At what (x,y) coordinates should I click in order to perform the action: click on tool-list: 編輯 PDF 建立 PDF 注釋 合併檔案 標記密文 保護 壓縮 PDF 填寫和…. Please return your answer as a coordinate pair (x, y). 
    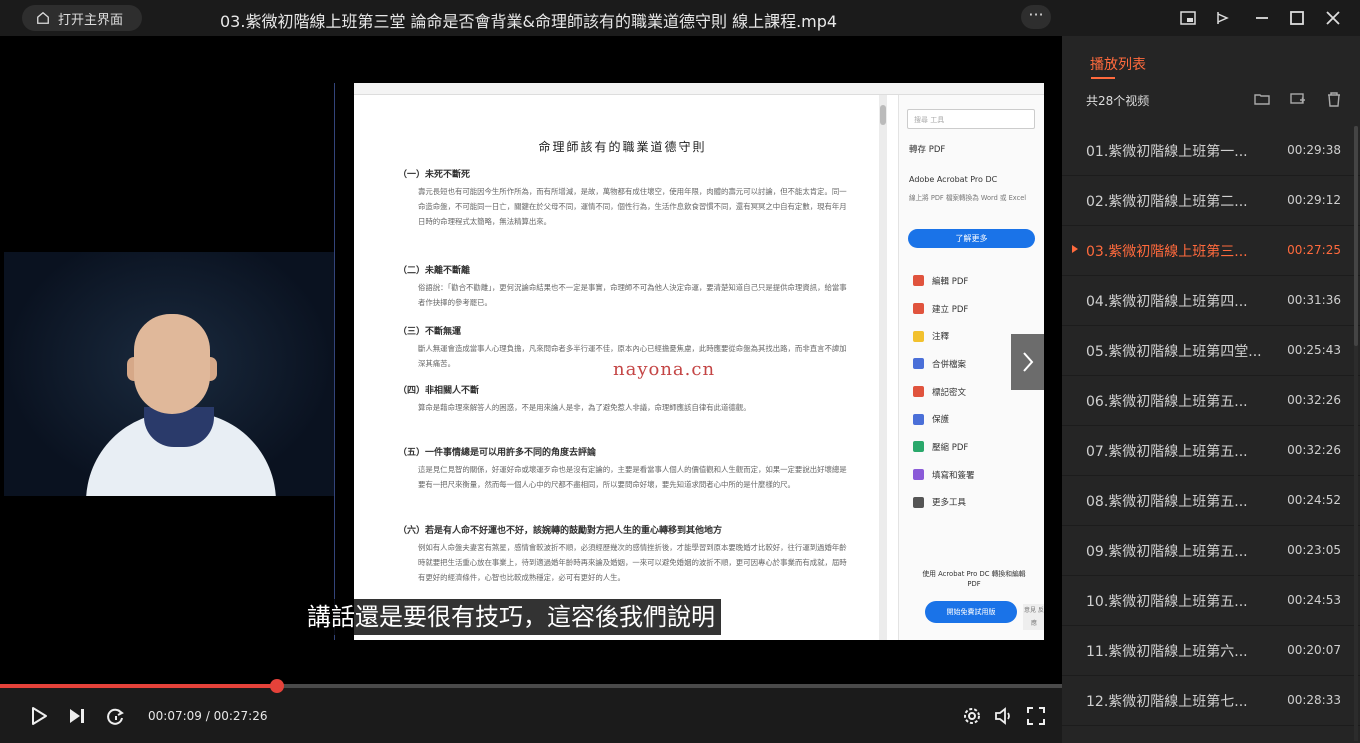
    Looking at the image, I should click on (944, 391).